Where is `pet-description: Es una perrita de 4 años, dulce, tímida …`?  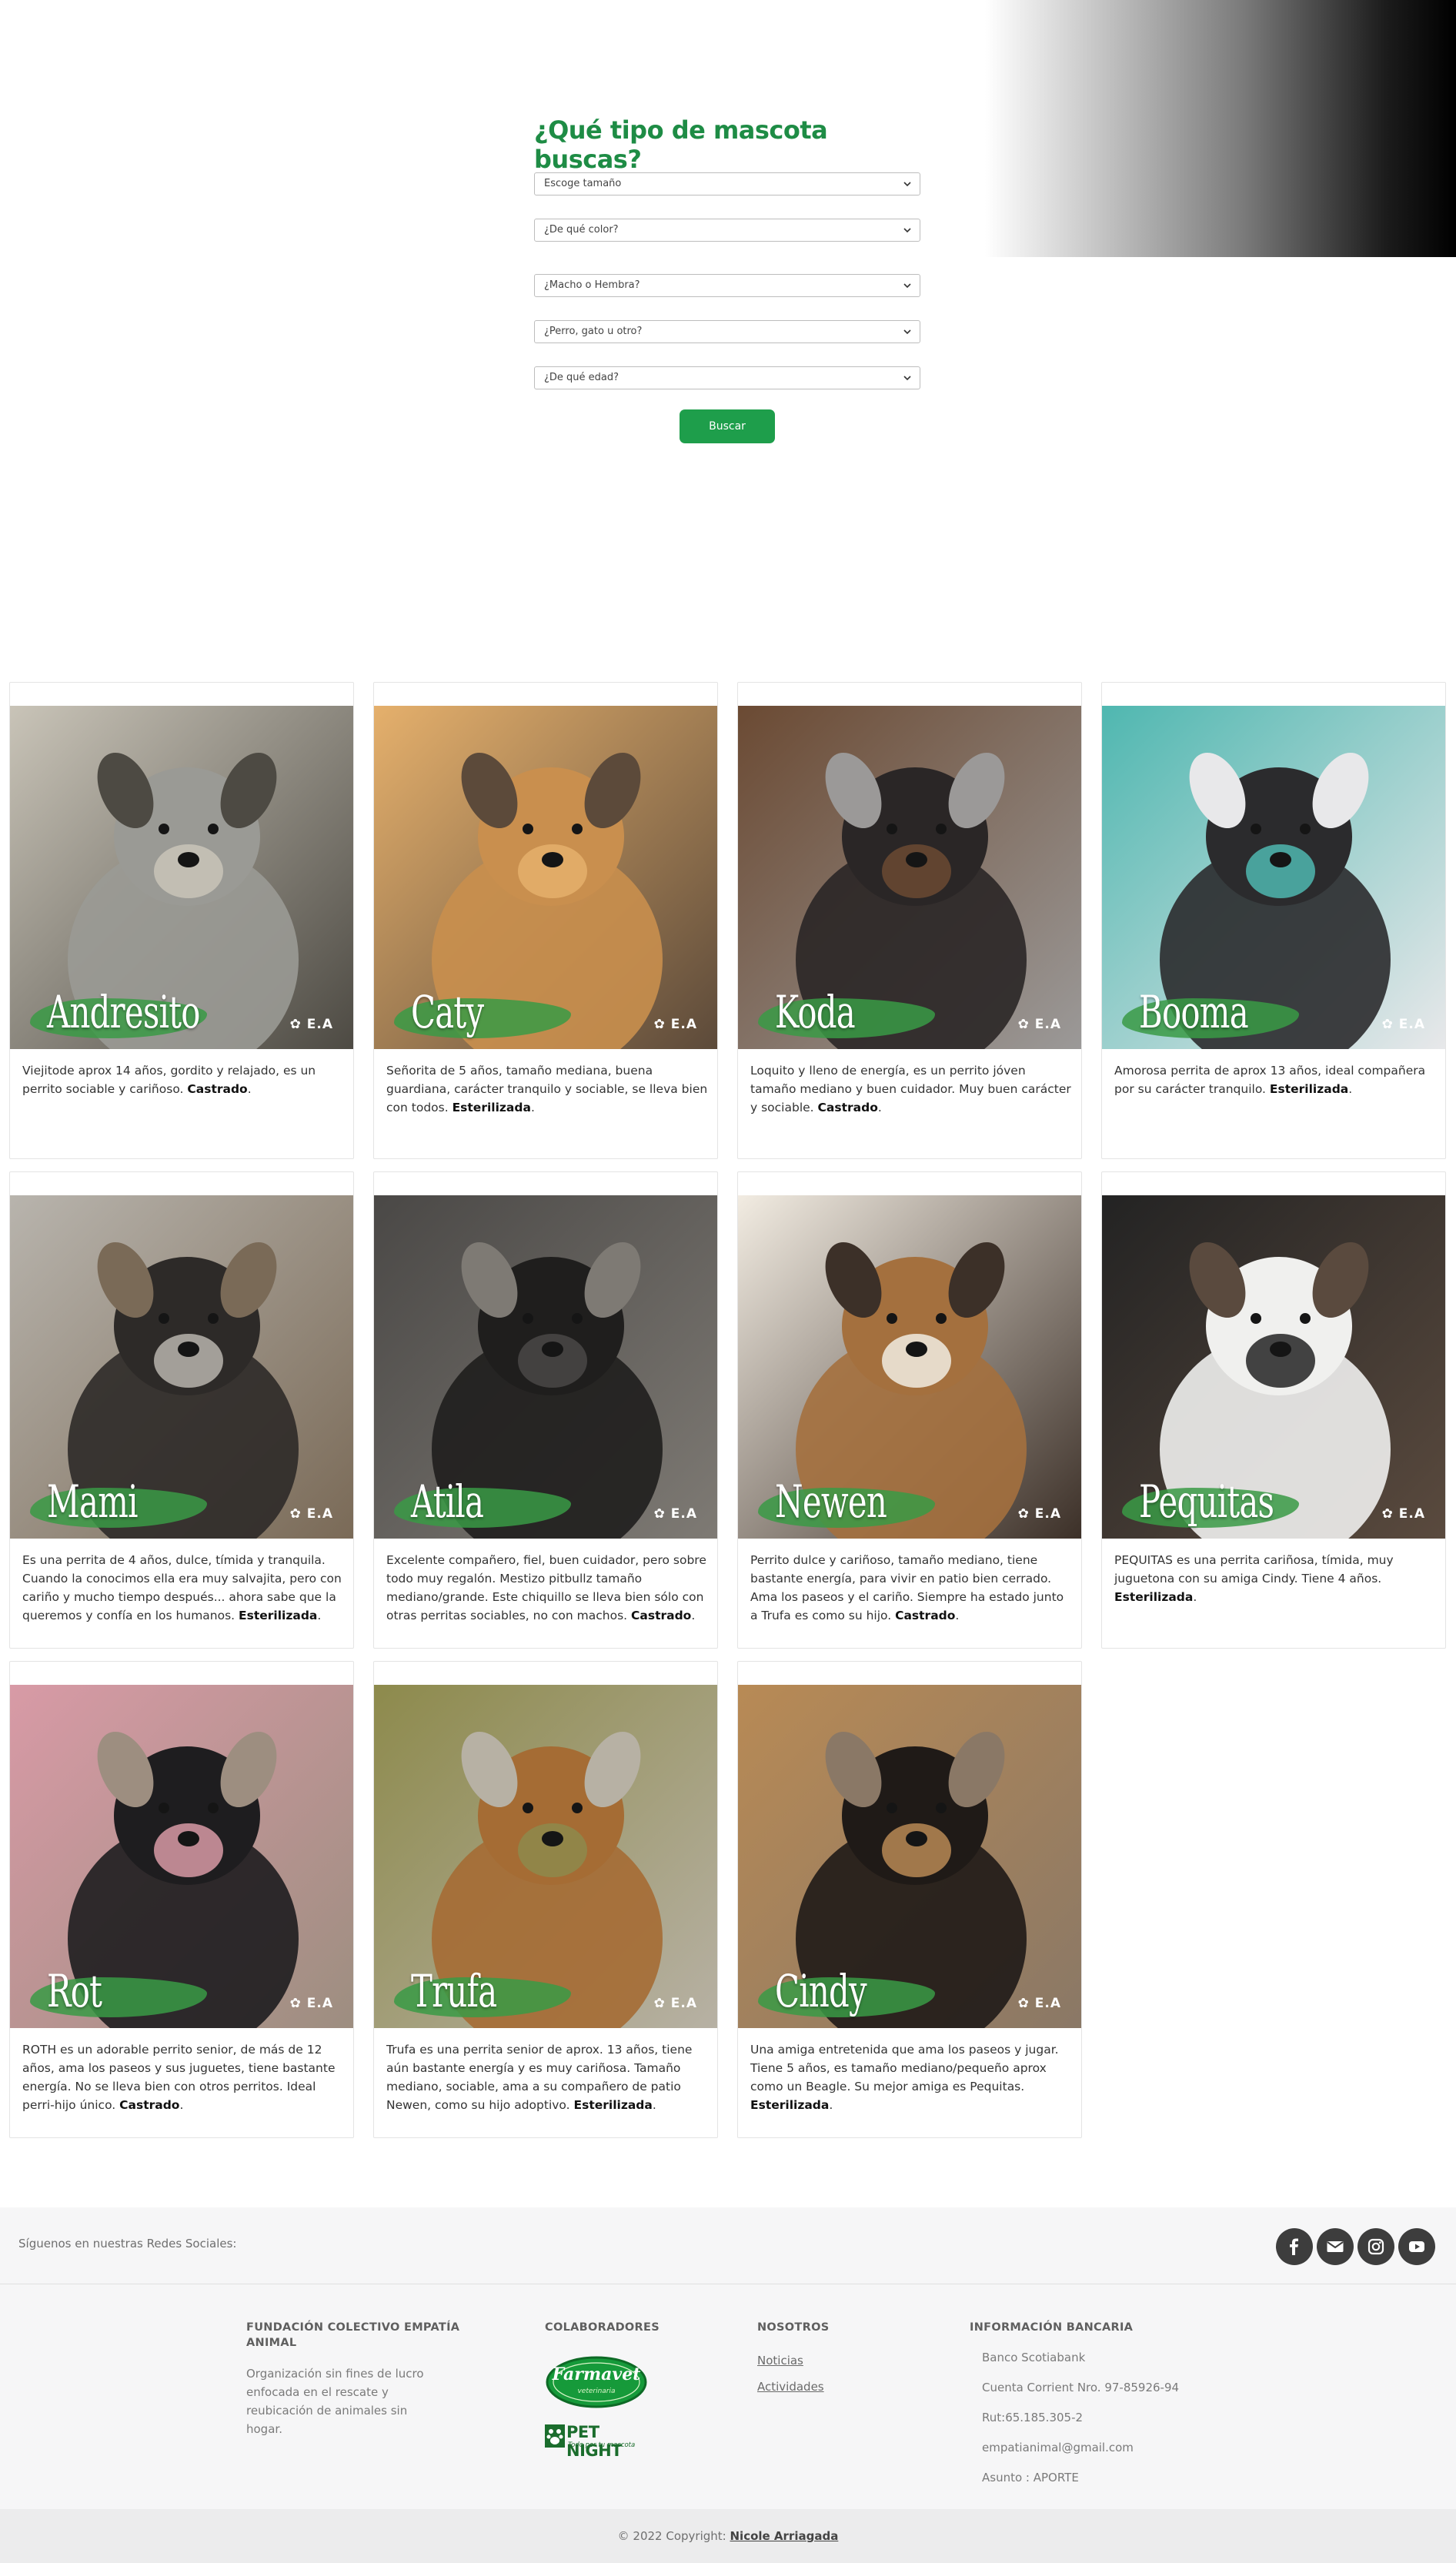 pet-description: Es una perrita de 4 años, dulce, tímida … is located at coordinates (182, 1587).